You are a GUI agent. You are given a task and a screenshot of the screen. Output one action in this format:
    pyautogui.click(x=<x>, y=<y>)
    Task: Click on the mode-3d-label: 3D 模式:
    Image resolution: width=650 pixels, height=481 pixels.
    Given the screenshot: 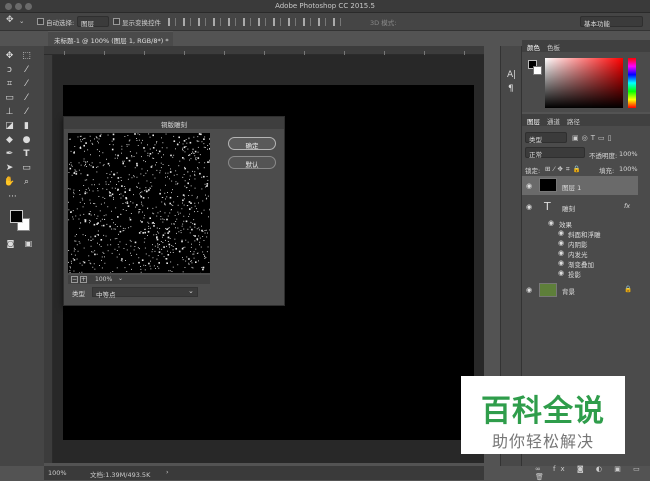 What is the action you would take?
    pyautogui.click(x=383, y=22)
    